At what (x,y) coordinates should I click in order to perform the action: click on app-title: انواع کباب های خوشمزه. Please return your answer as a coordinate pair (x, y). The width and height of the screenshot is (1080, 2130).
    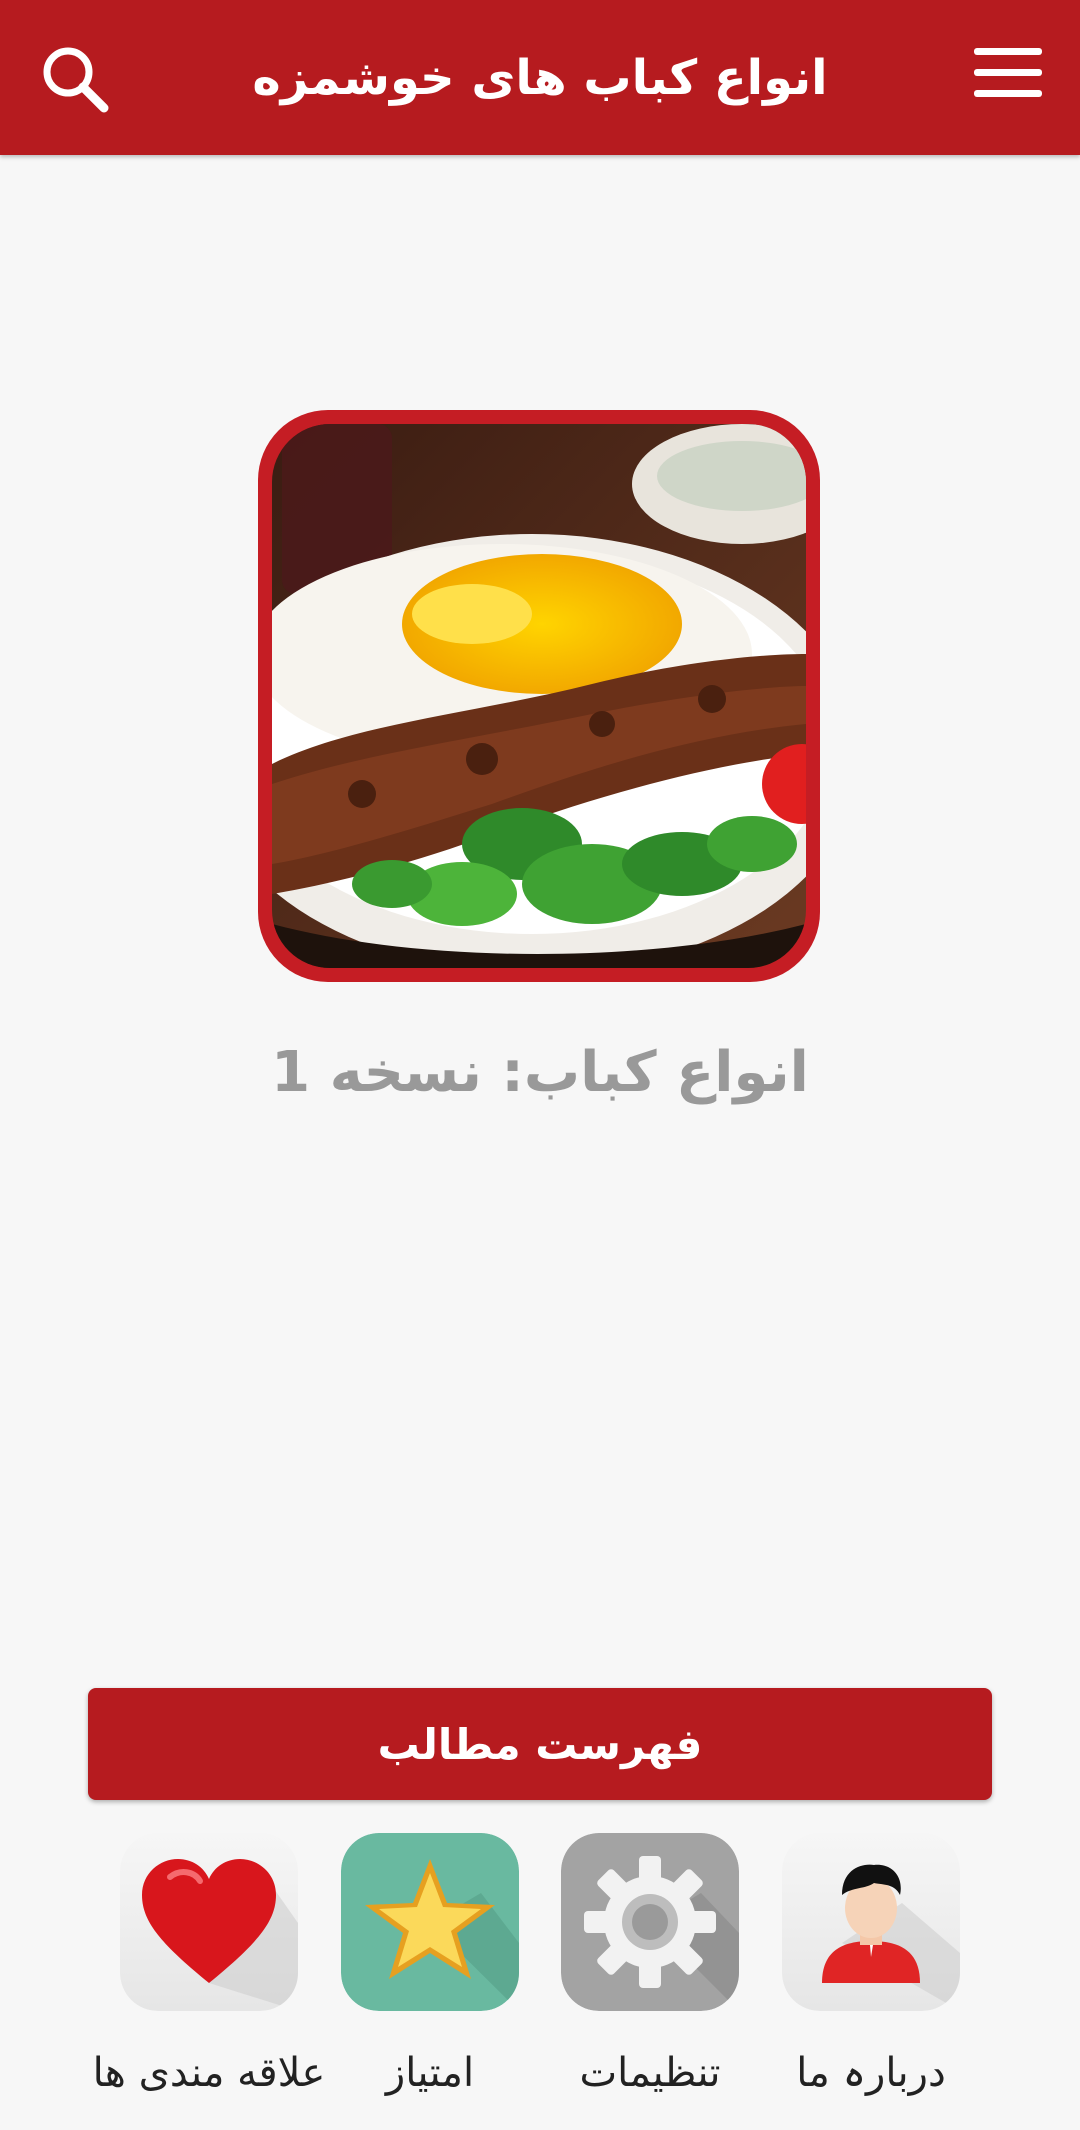
    Looking at the image, I should click on (540, 77).